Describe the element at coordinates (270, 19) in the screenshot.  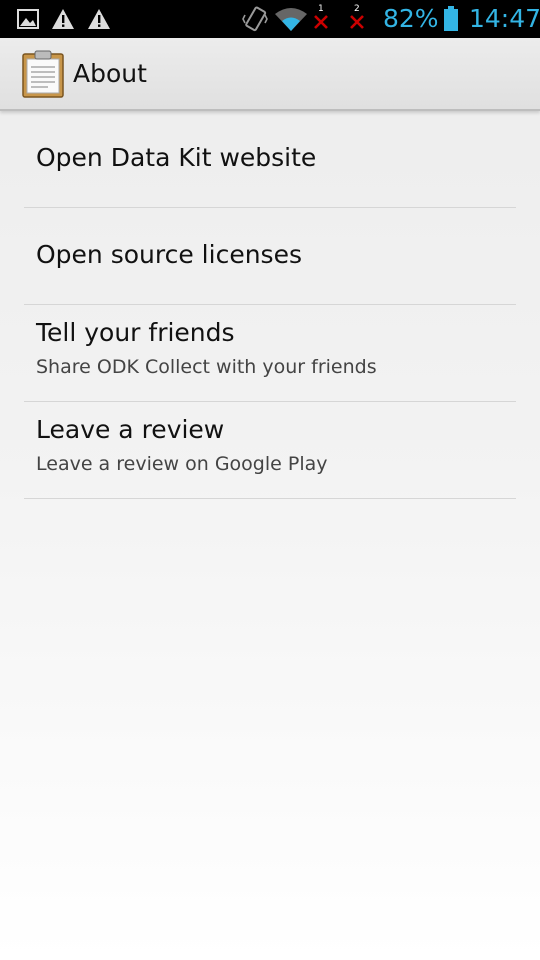
I see `status-bar: 1 2 82% 14:47` at that location.